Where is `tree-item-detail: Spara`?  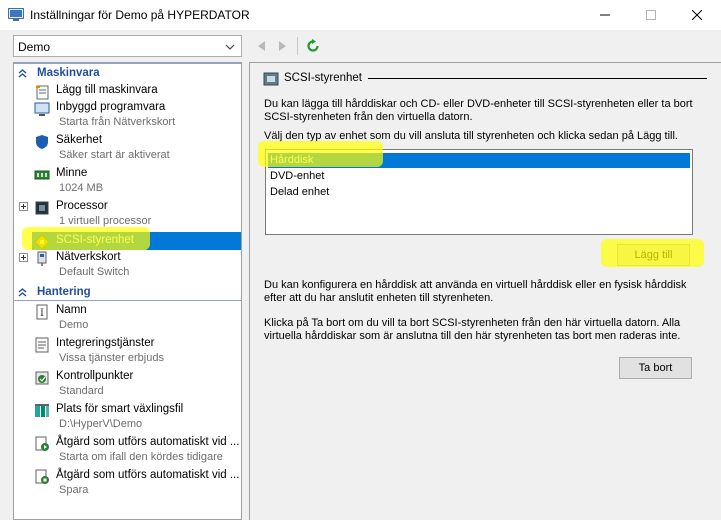
tree-item-detail: Spara is located at coordinates (74, 490).